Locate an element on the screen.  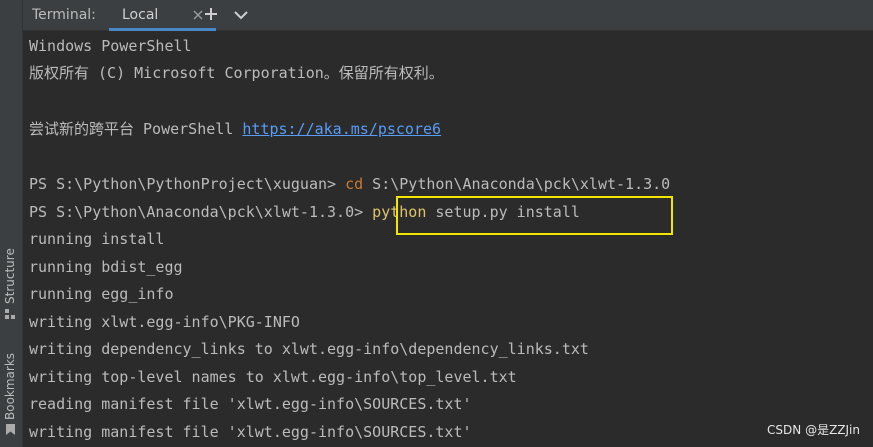
tab-local-label: Local is located at coordinates (140, 15).